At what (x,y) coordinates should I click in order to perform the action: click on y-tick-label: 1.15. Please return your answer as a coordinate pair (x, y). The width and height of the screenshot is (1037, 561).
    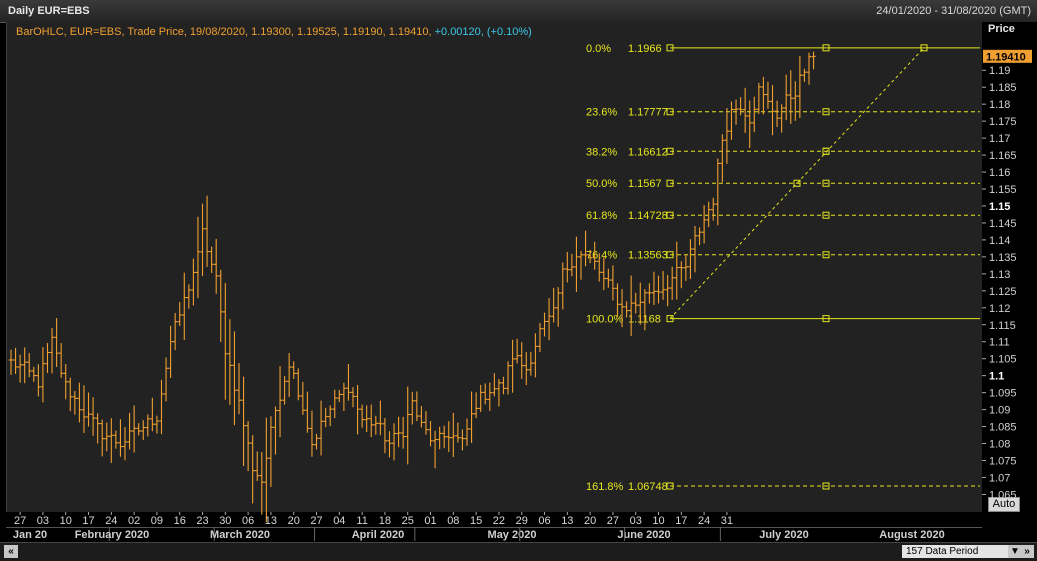
    Looking at the image, I should click on (999, 207).